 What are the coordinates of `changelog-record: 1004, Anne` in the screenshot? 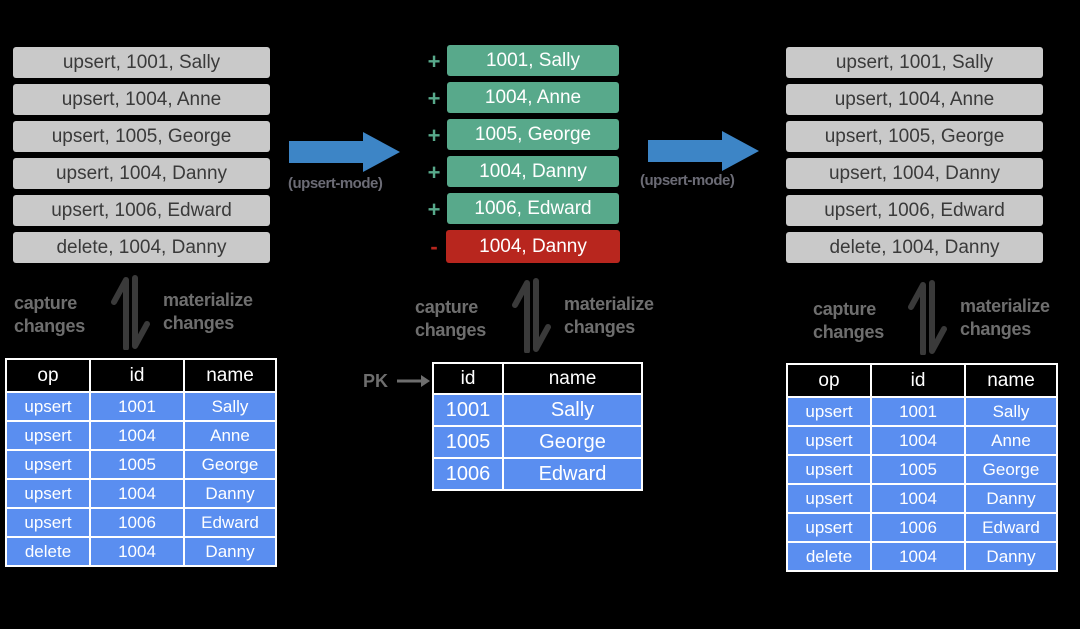 It's located at (533, 97).